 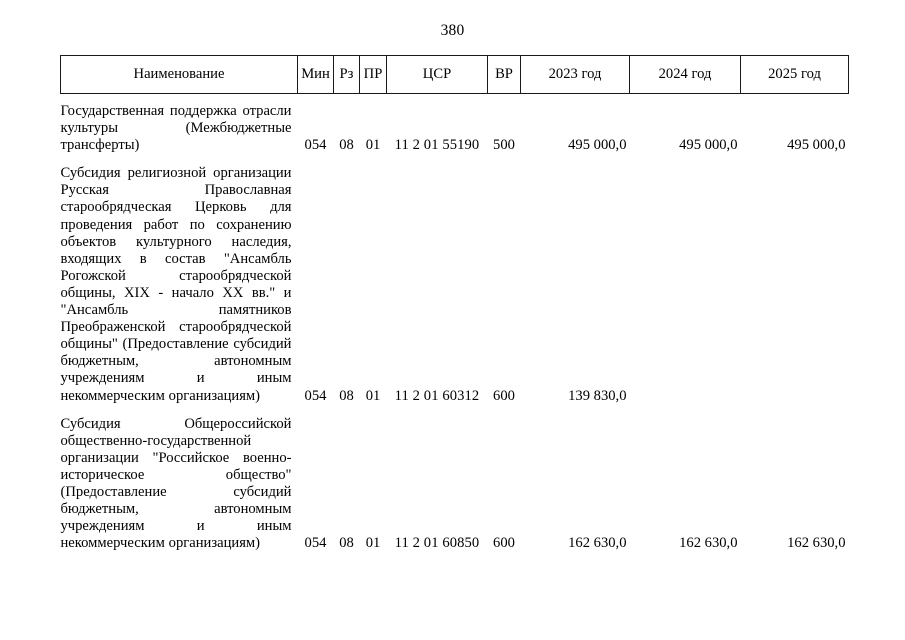 I want to click on column-header-name: Наименование, so click(x=179, y=74).